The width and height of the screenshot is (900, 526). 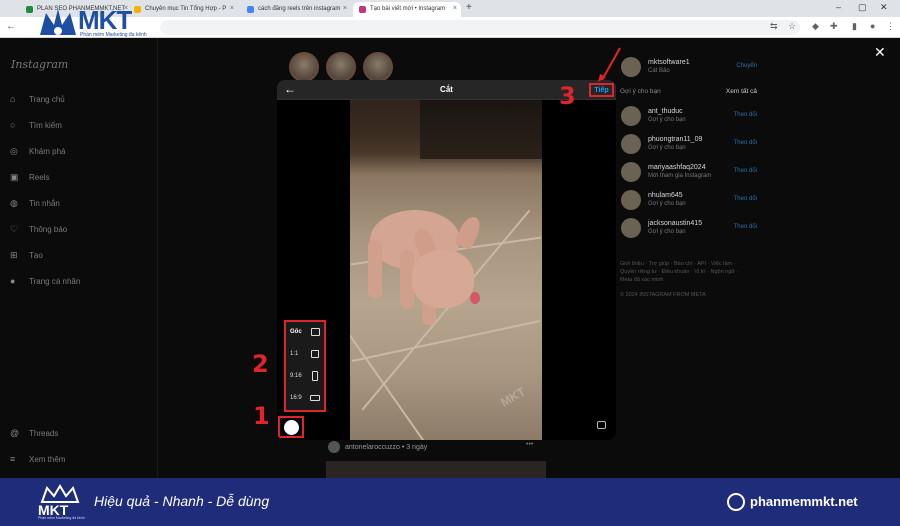 I want to click on nav-search: ○ Tìm kiếm, so click(x=36, y=127).